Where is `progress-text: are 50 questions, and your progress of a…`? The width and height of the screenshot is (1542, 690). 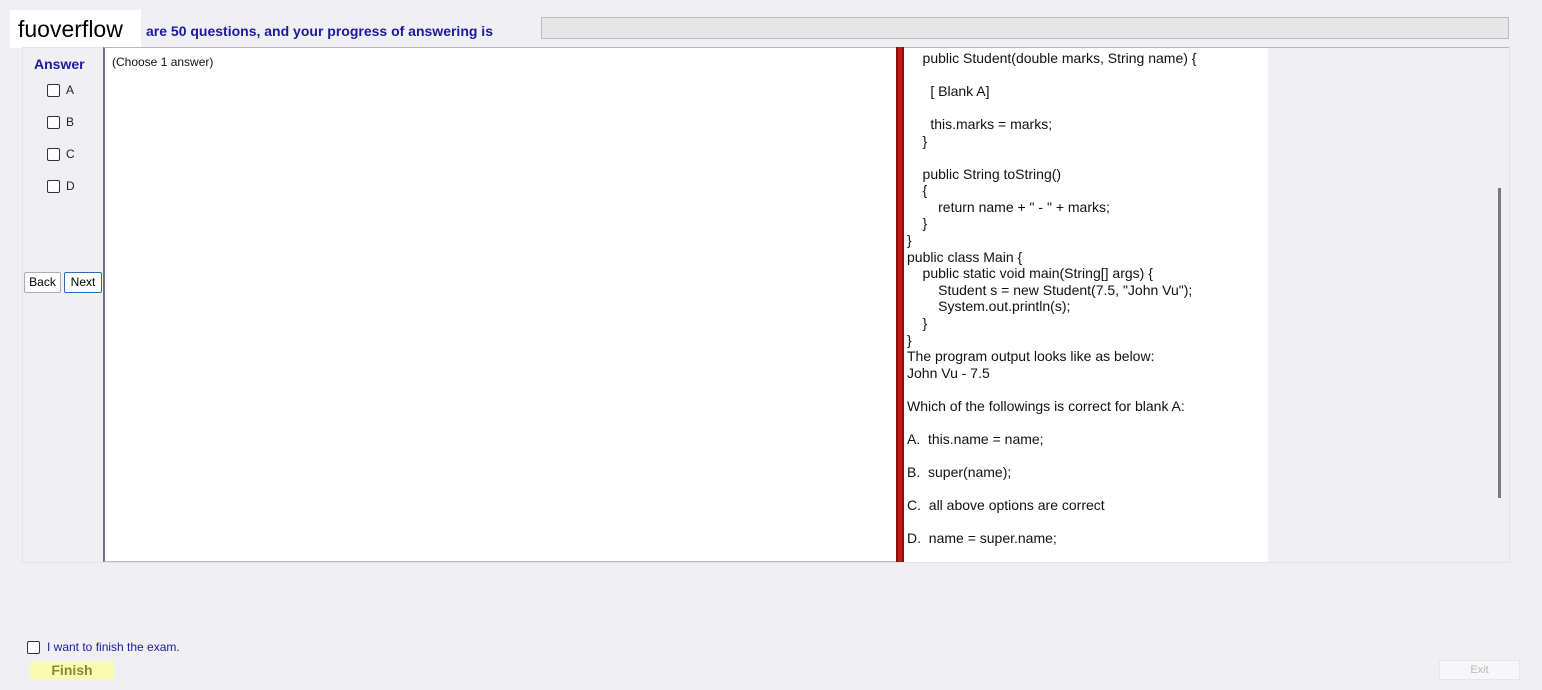
progress-text: are 50 questions, and your progress of a… is located at coordinates (319, 31).